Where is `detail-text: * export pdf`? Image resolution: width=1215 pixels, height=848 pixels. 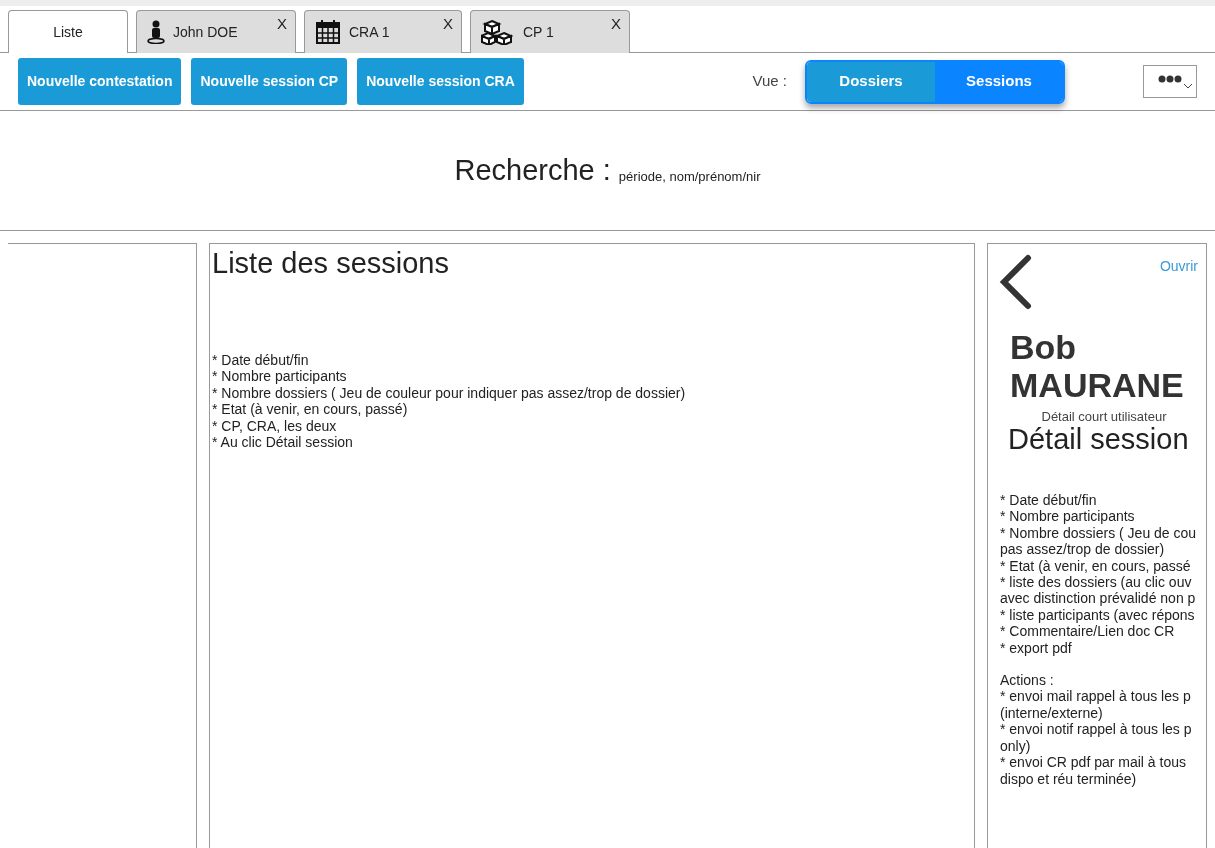 detail-text: * export pdf is located at coordinates (1036, 648).